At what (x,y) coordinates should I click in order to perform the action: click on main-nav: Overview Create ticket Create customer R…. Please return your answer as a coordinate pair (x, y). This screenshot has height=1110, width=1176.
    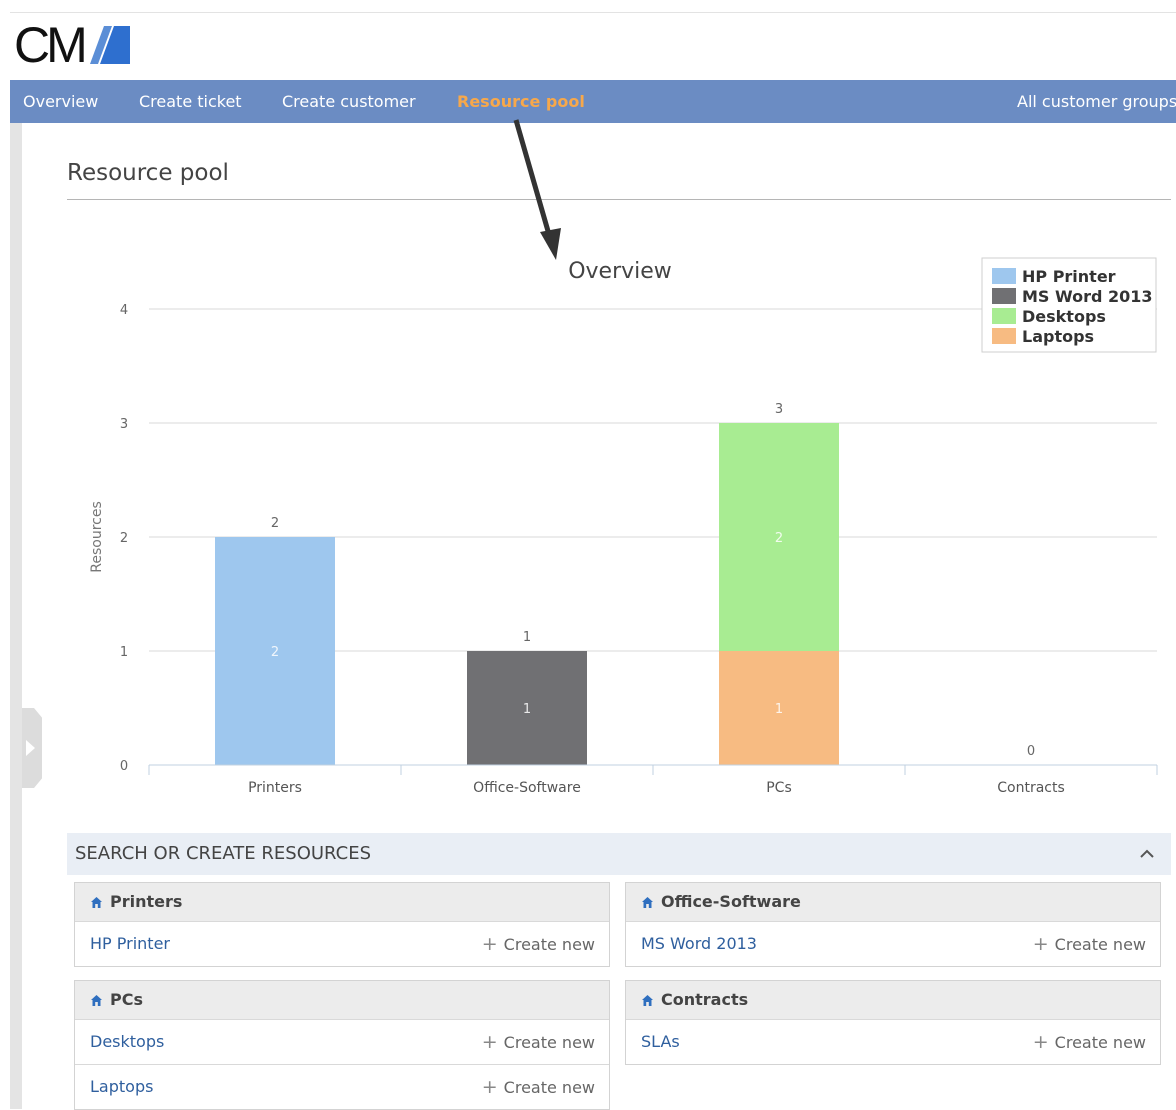
    Looking at the image, I should click on (593, 101).